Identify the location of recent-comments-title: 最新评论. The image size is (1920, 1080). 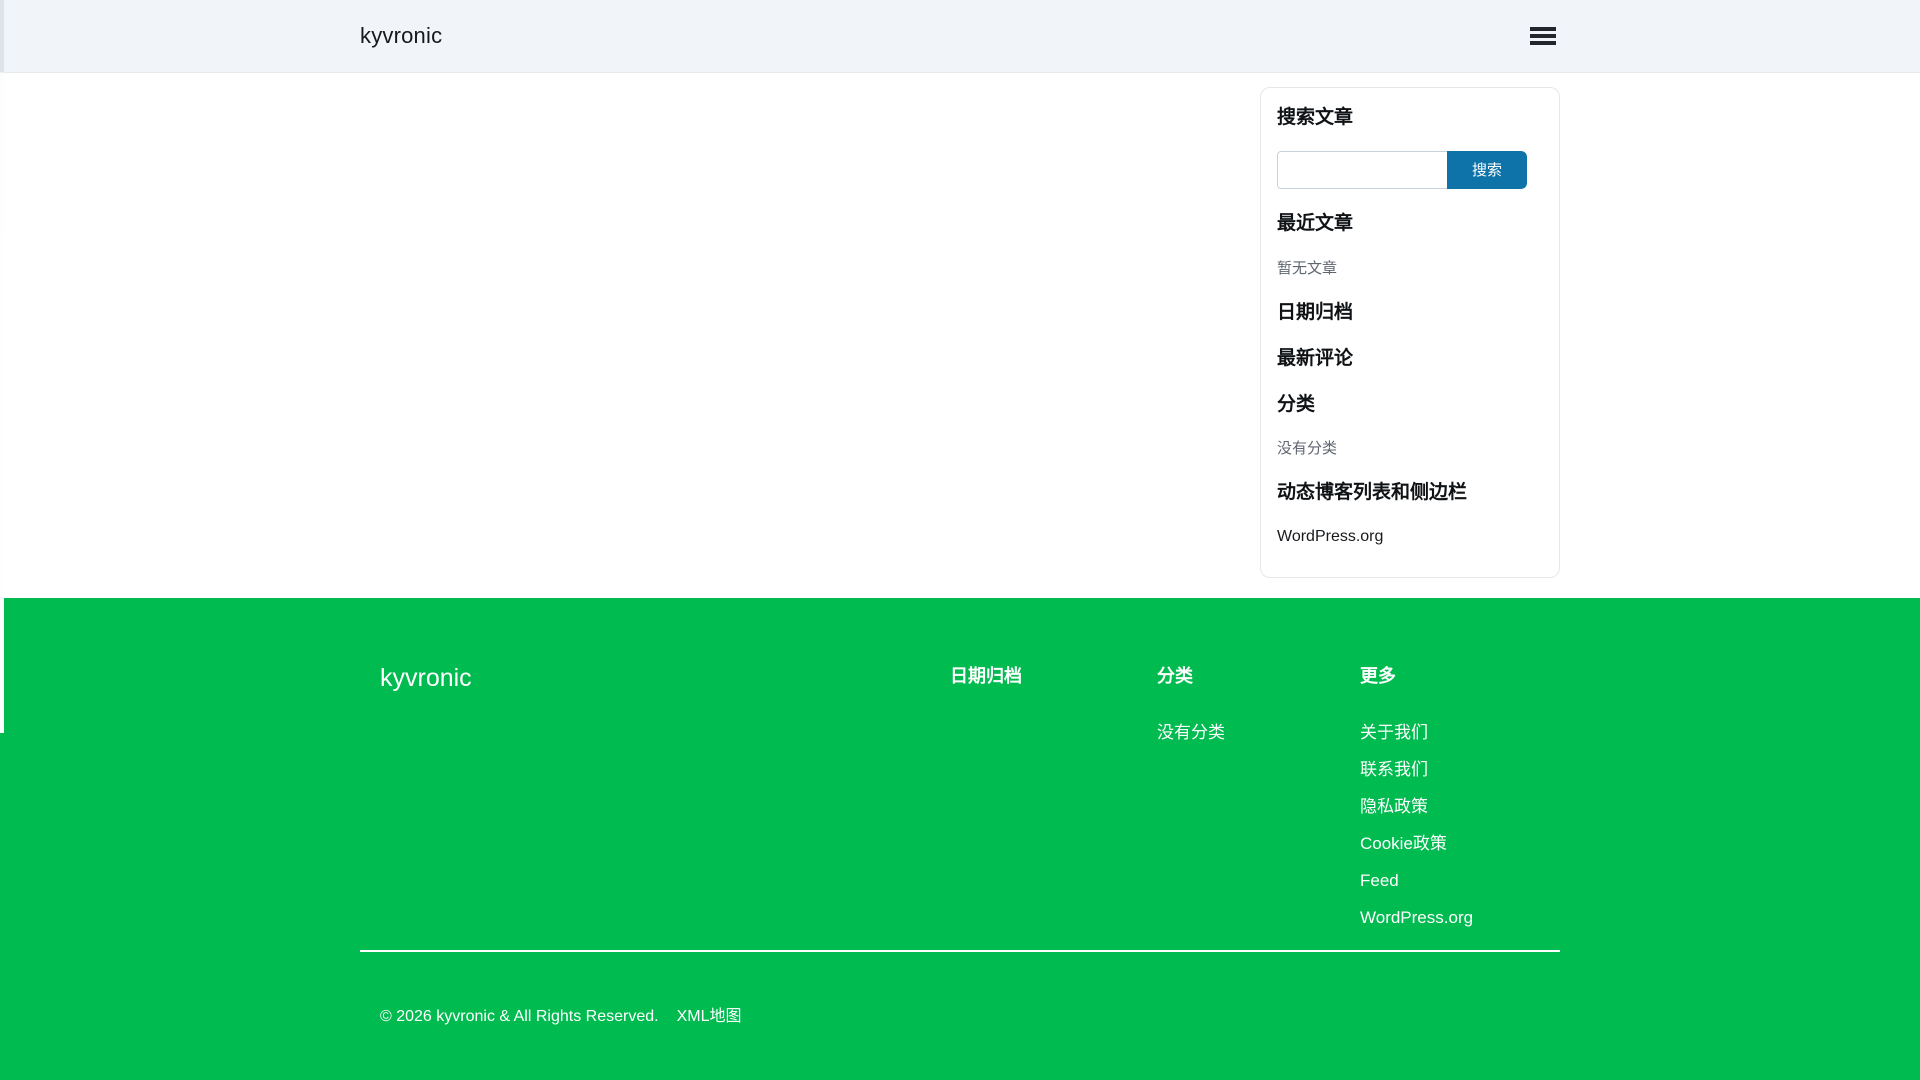
(1315, 358).